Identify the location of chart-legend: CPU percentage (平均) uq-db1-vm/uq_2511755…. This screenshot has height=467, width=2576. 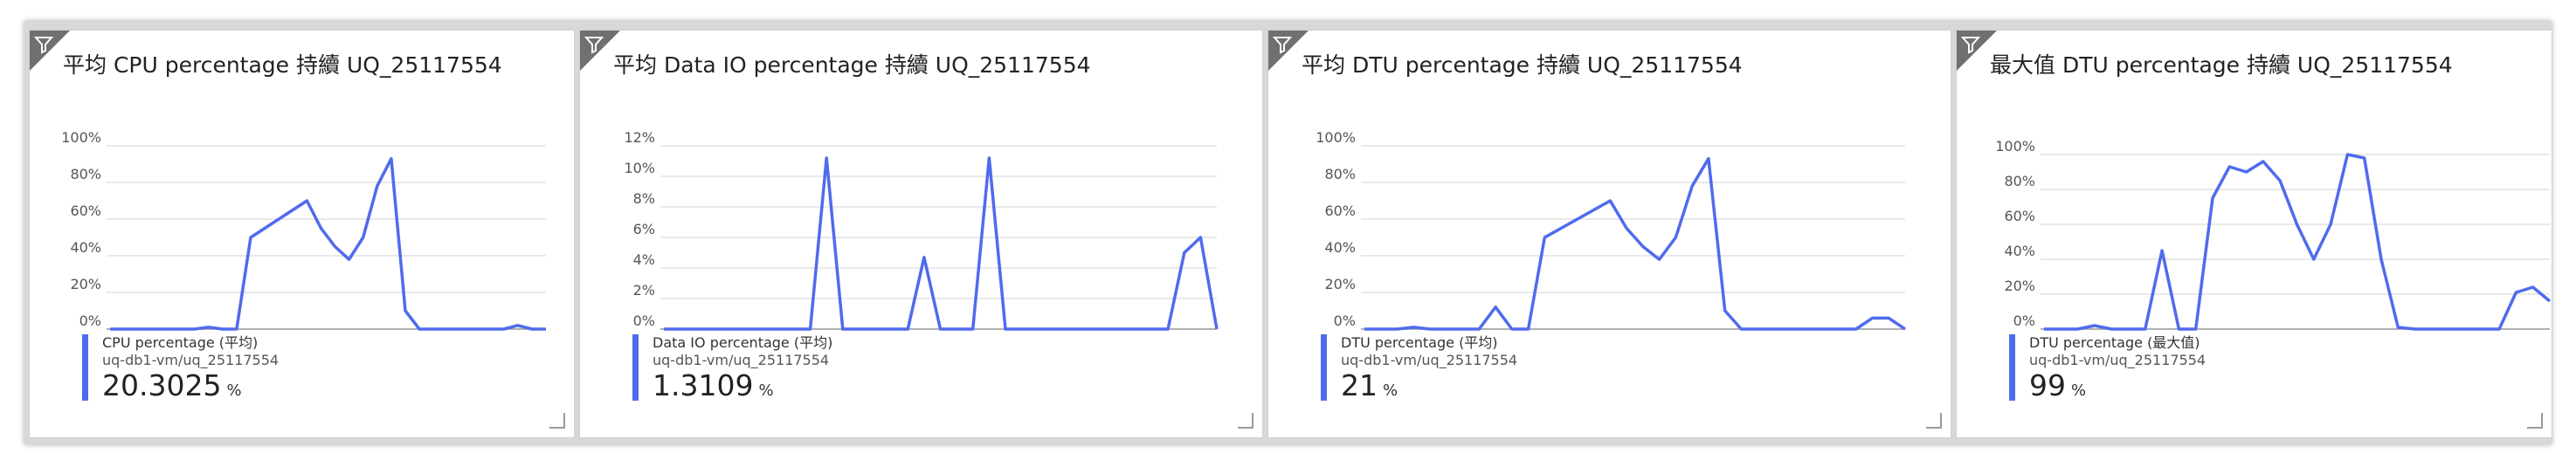
(181, 368).